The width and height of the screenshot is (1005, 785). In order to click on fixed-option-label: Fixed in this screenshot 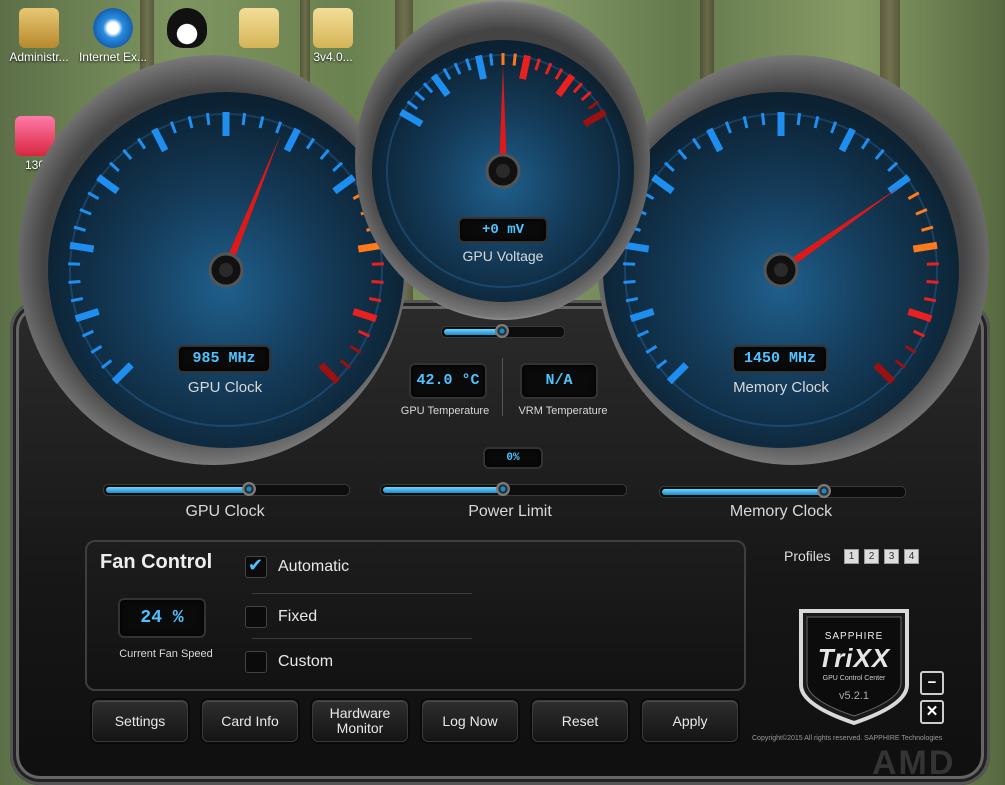, I will do `click(297, 617)`.